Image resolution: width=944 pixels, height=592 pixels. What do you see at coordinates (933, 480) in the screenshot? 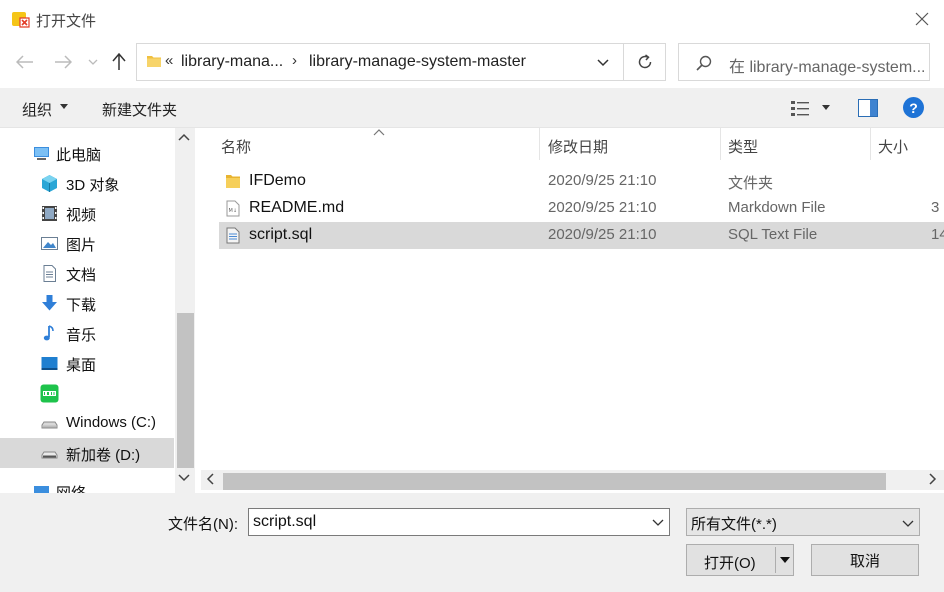
I see `scroll-right-arrow-icon` at bounding box center [933, 480].